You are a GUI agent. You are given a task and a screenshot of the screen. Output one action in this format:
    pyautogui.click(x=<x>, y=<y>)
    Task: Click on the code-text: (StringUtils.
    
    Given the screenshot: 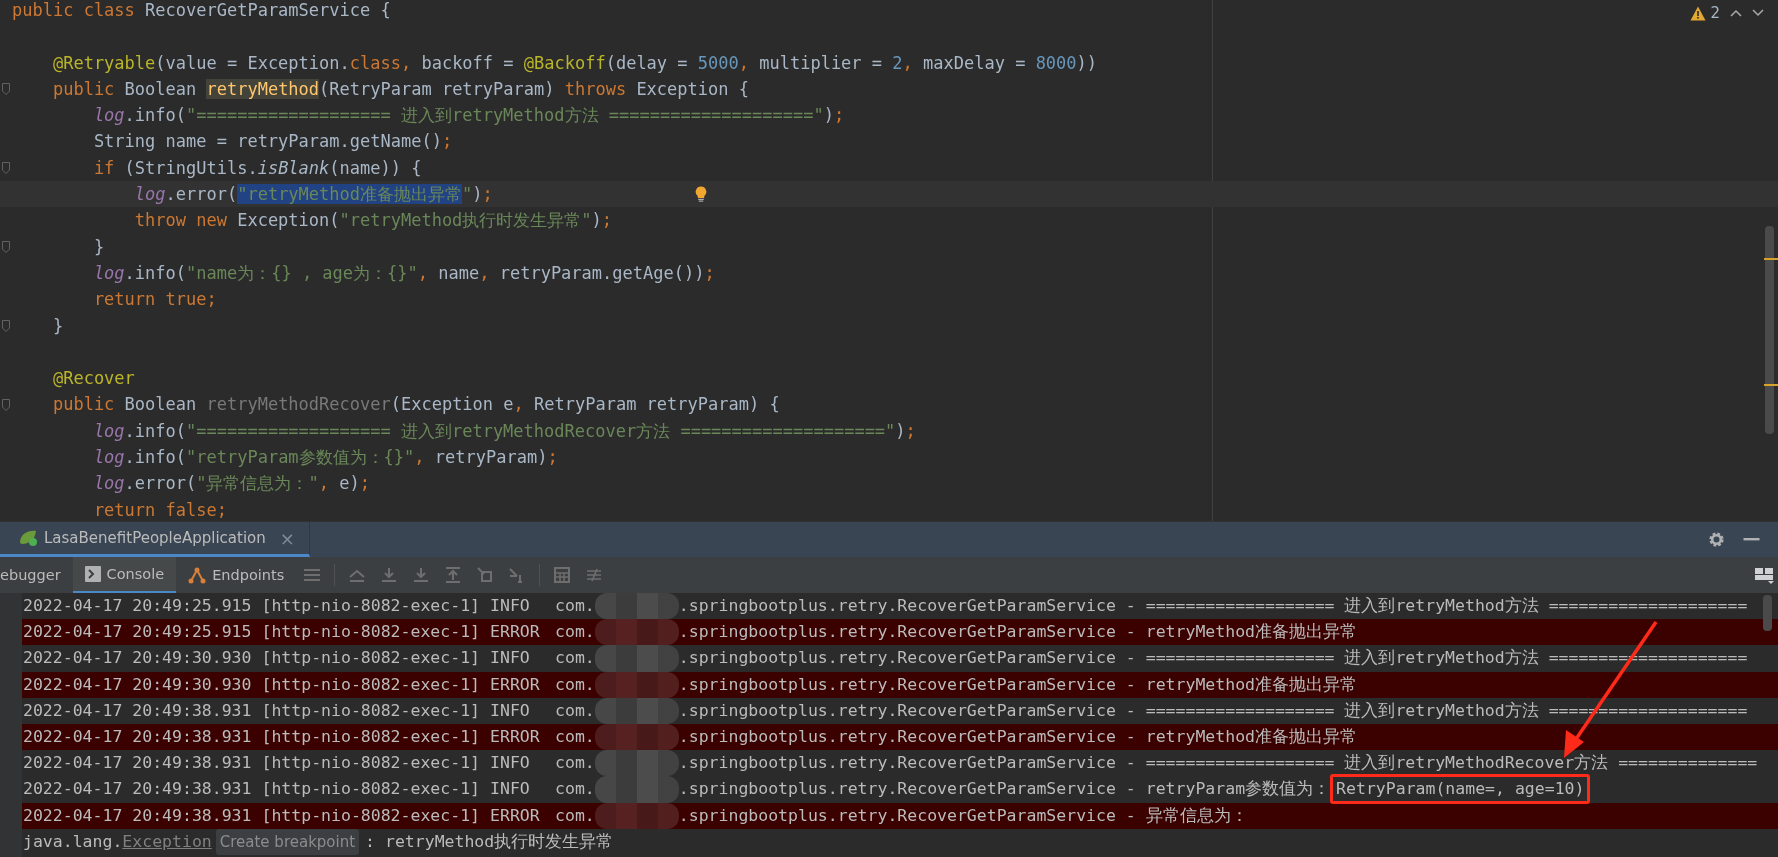 What is the action you would take?
    pyautogui.click(x=191, y=167)
    